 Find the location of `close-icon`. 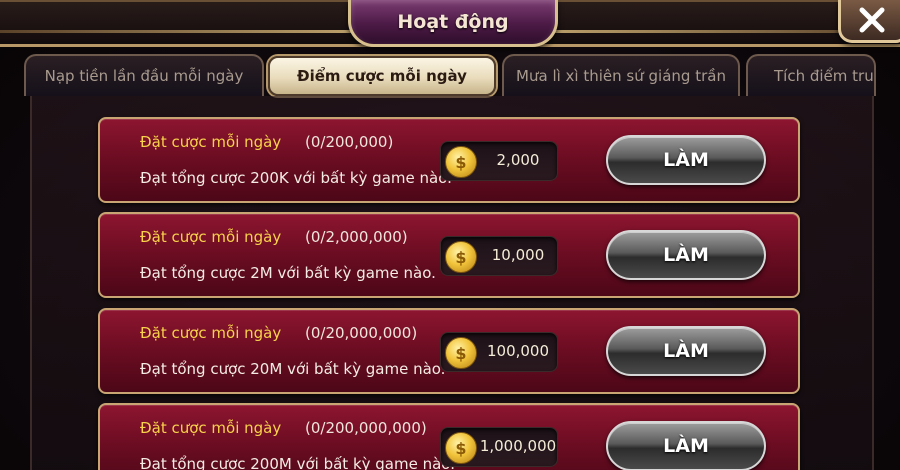

close-icon is located at coordinates (872, 20).